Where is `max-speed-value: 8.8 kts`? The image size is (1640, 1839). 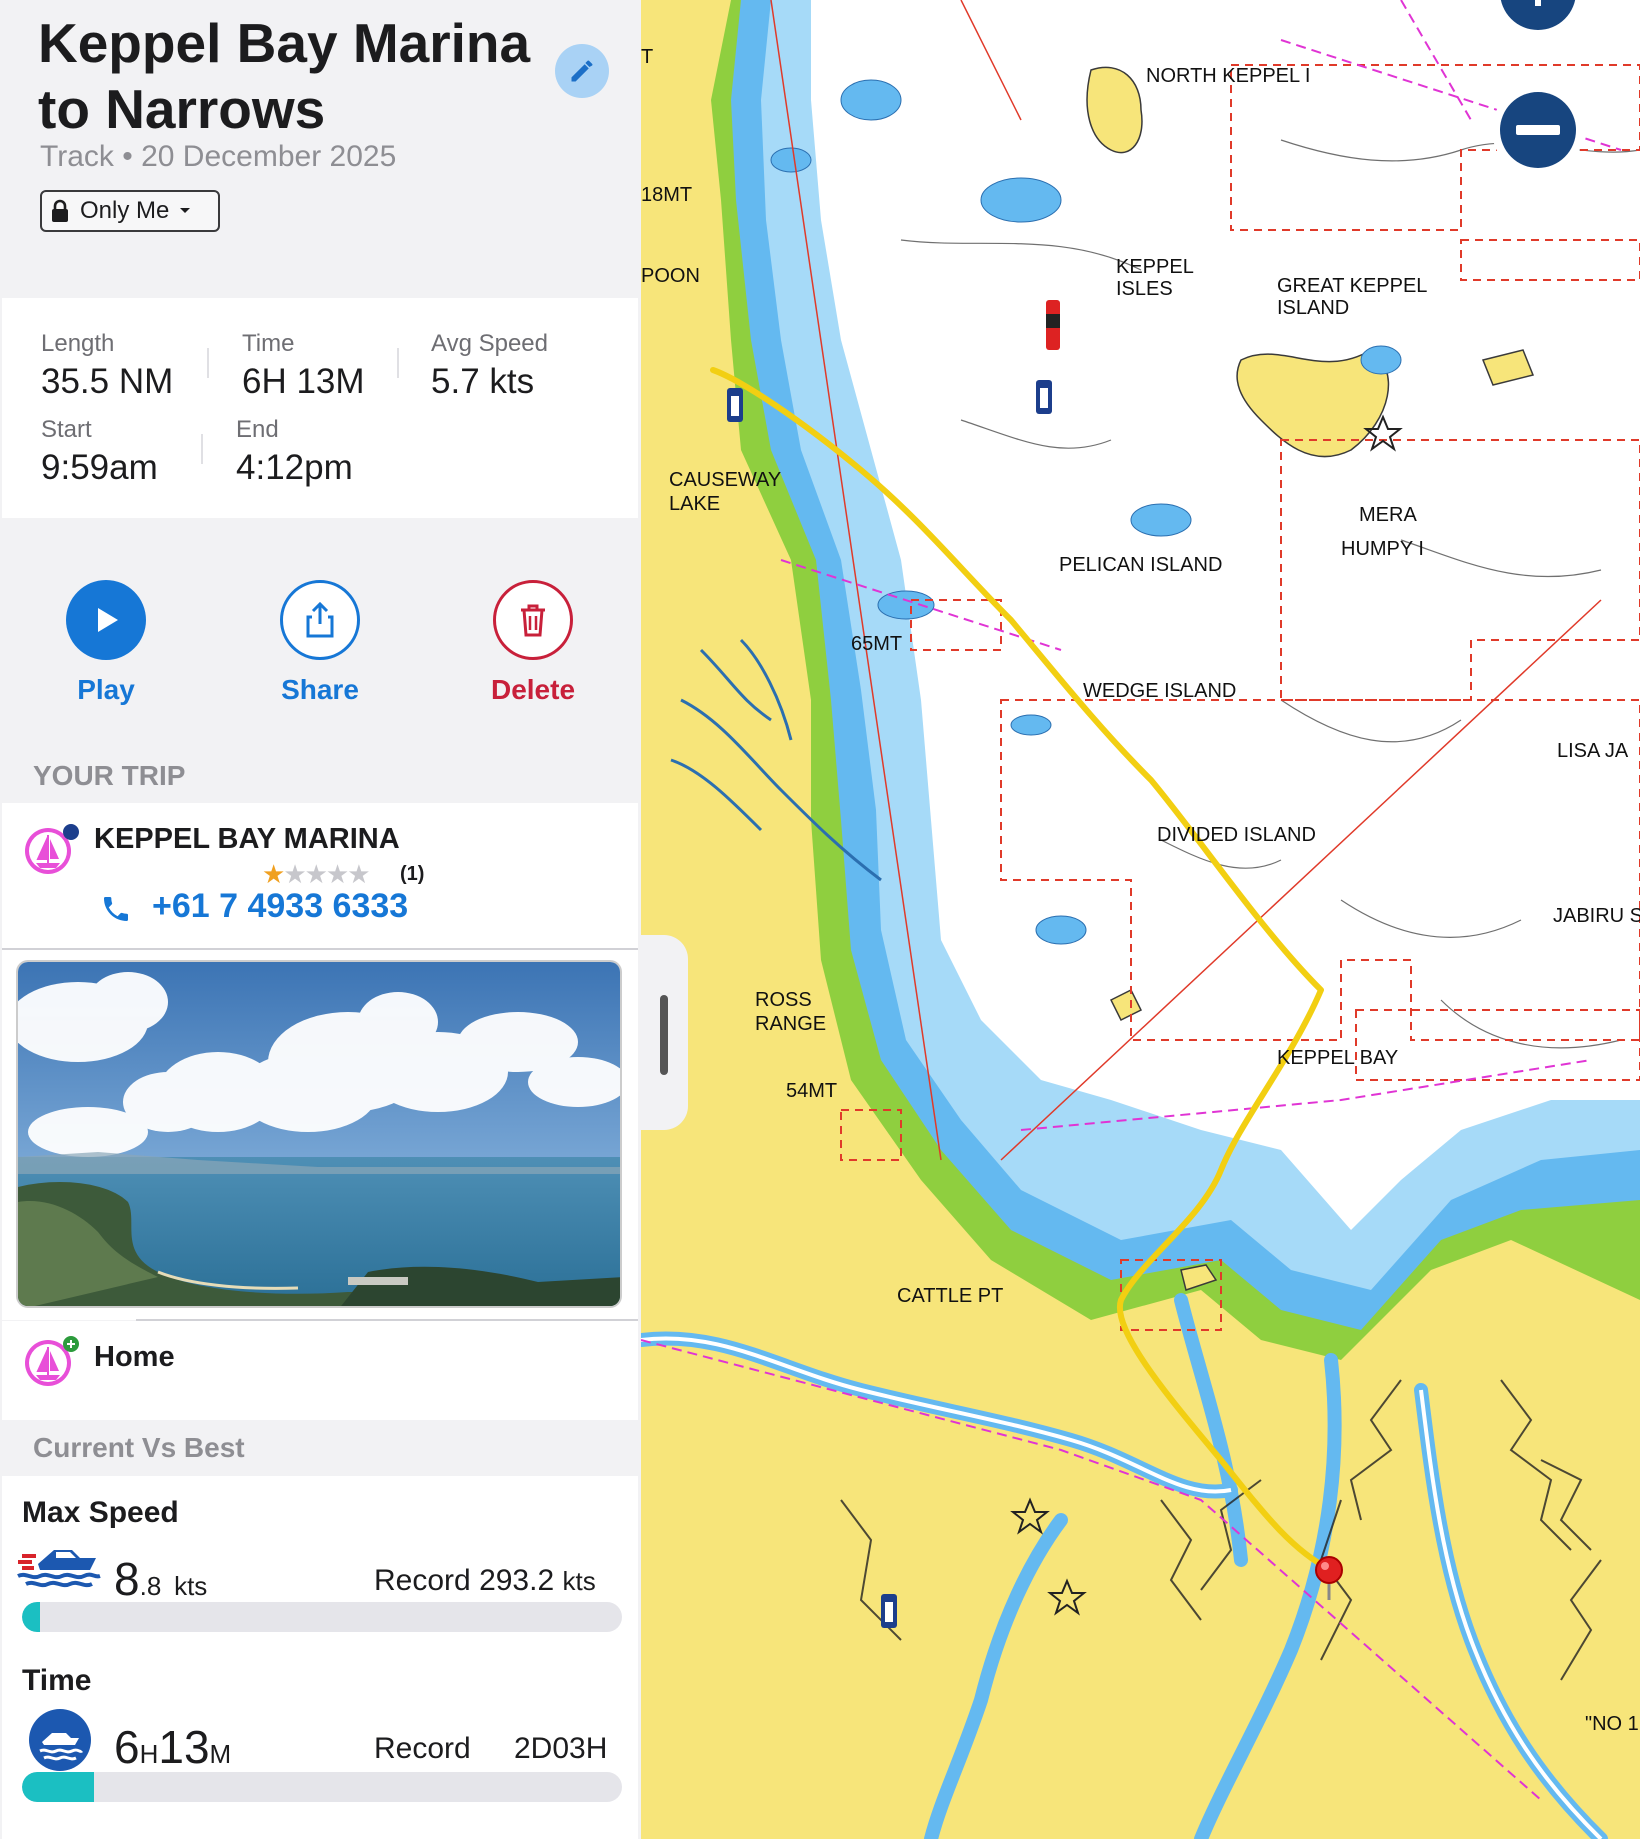
max-speed-value: 8.8 kts is located at coordinates (160, 1579).